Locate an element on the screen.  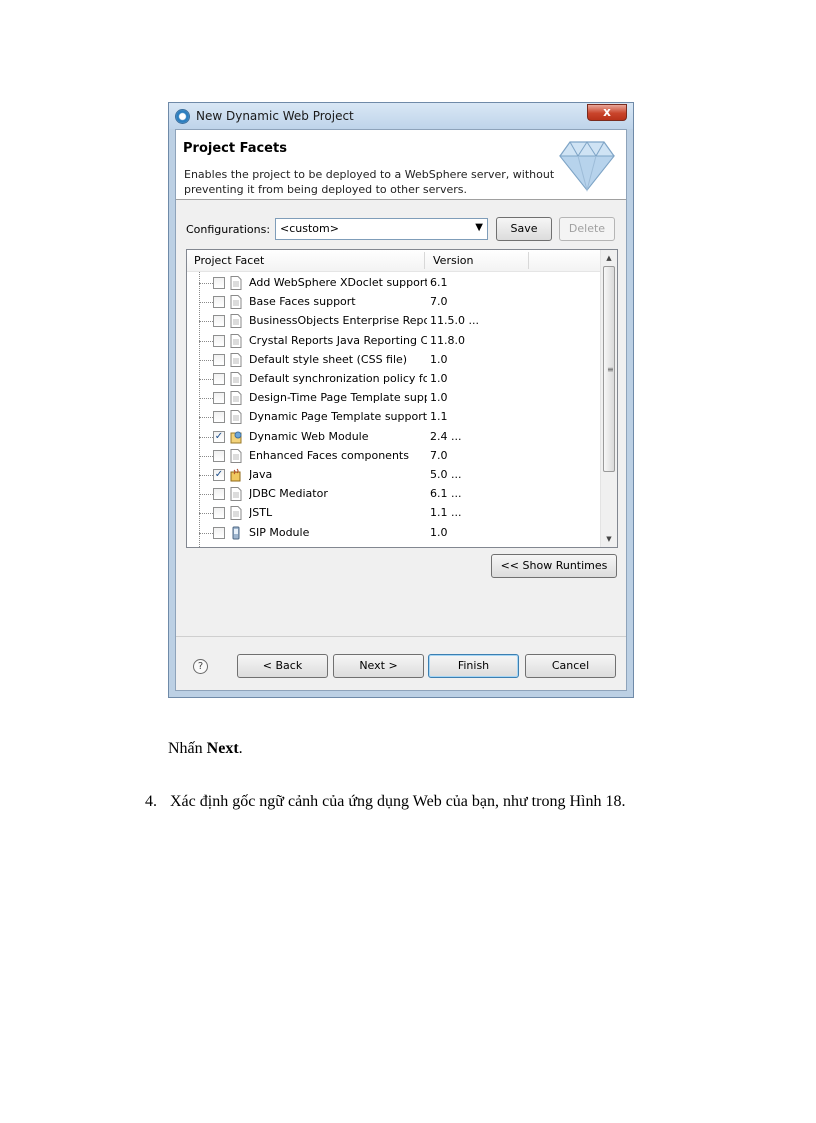
chevron-down-icon: ▼ is located at coordinates (479, 227).